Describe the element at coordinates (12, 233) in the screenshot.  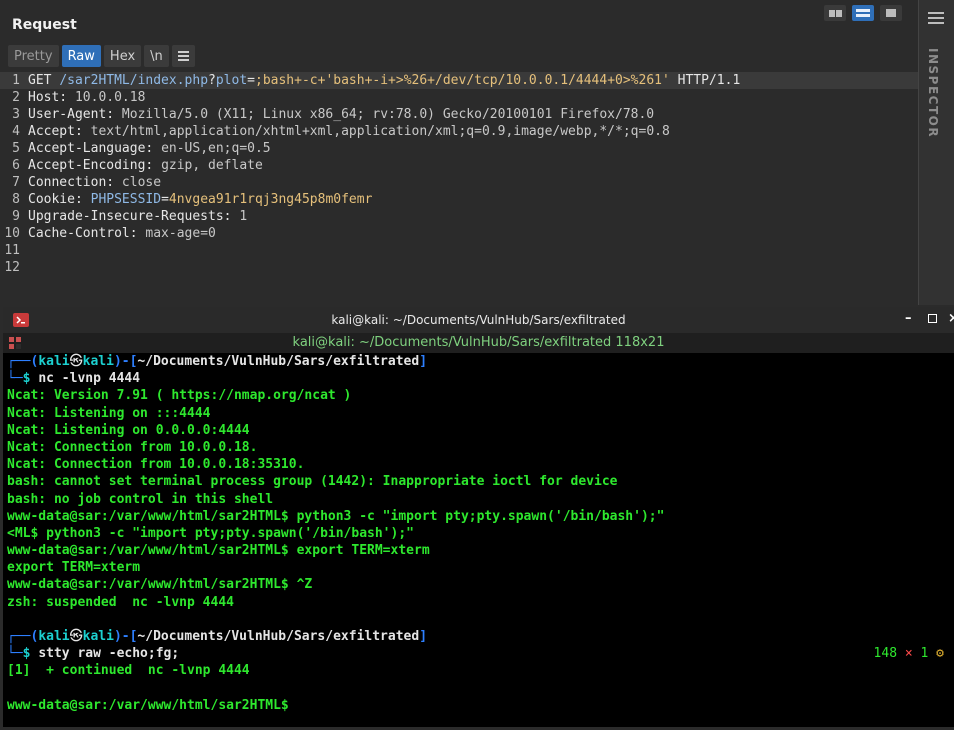
I see `line-number: 10` at that location.